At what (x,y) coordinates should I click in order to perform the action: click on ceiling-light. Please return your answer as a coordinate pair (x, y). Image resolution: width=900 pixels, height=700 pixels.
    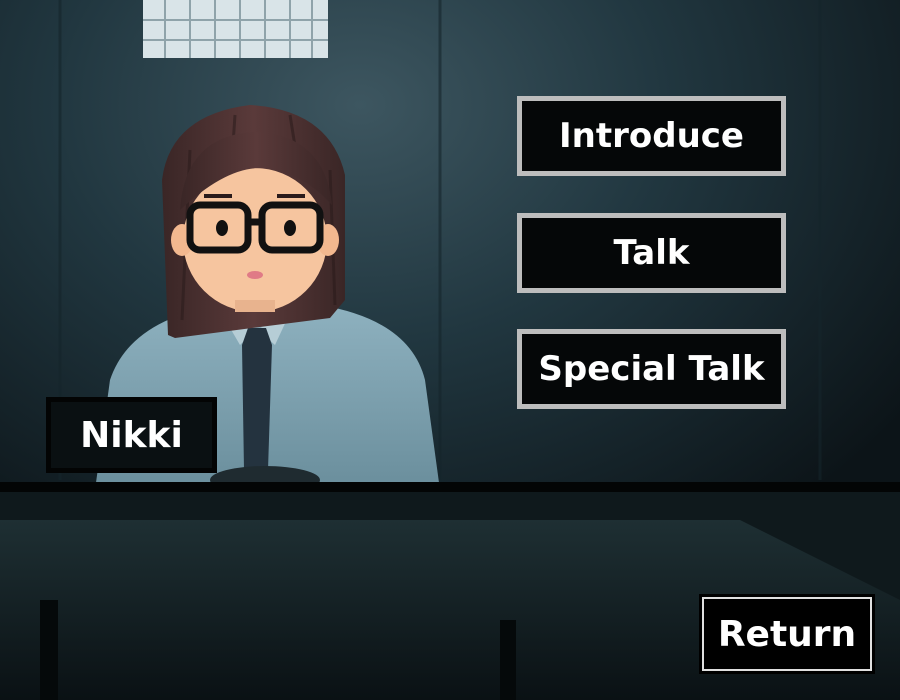
    Looking at the image, I should click on (235, 29).